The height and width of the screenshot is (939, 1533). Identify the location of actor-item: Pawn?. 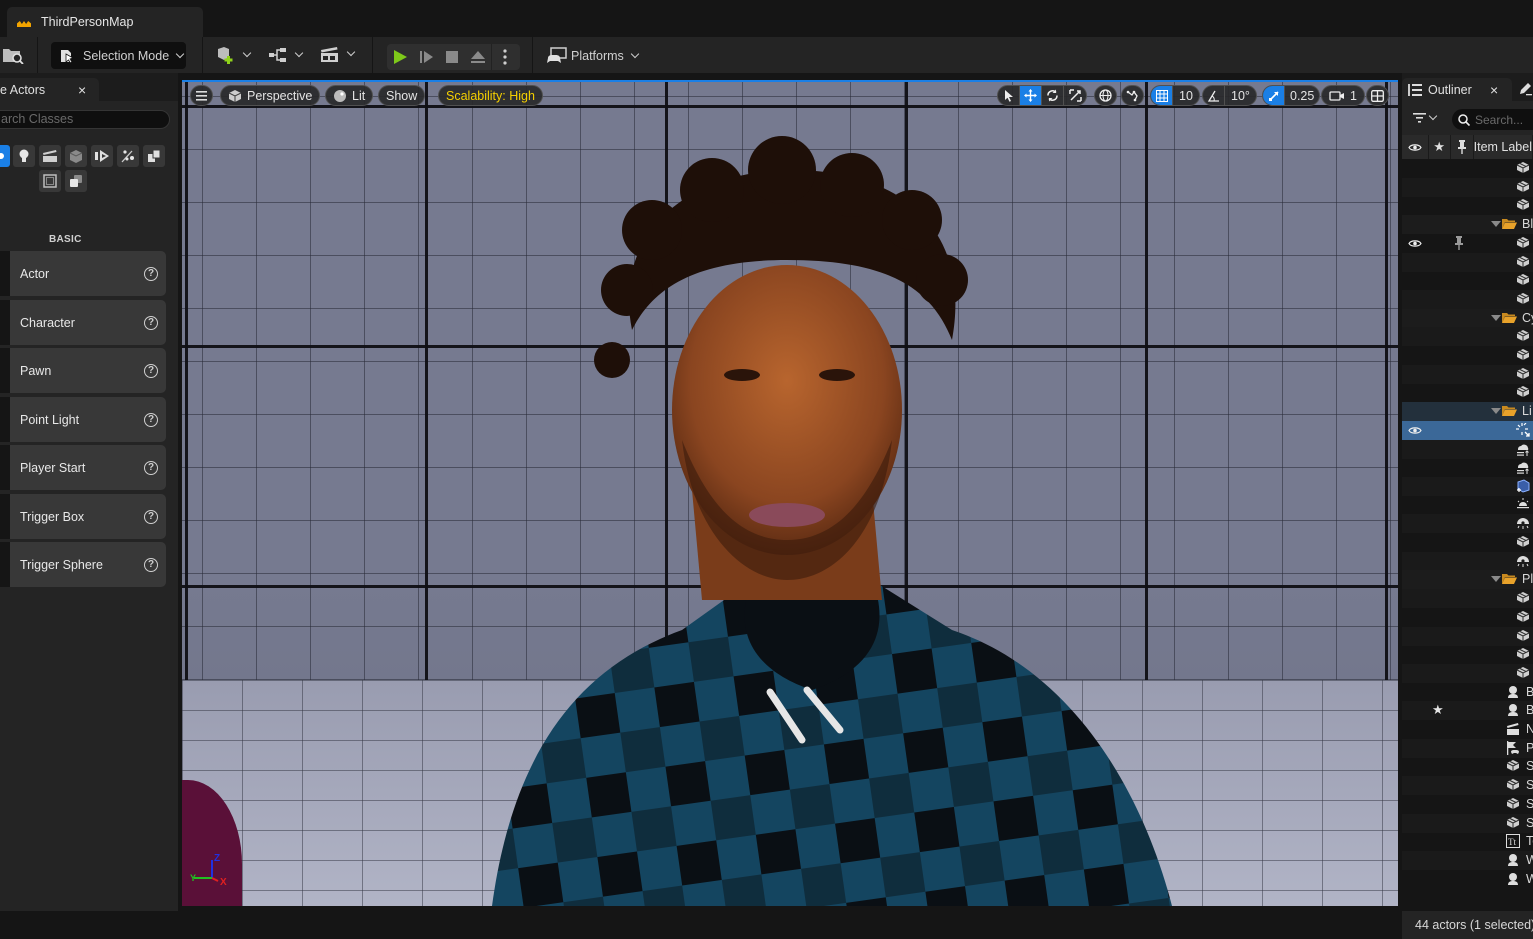
(83, 370).